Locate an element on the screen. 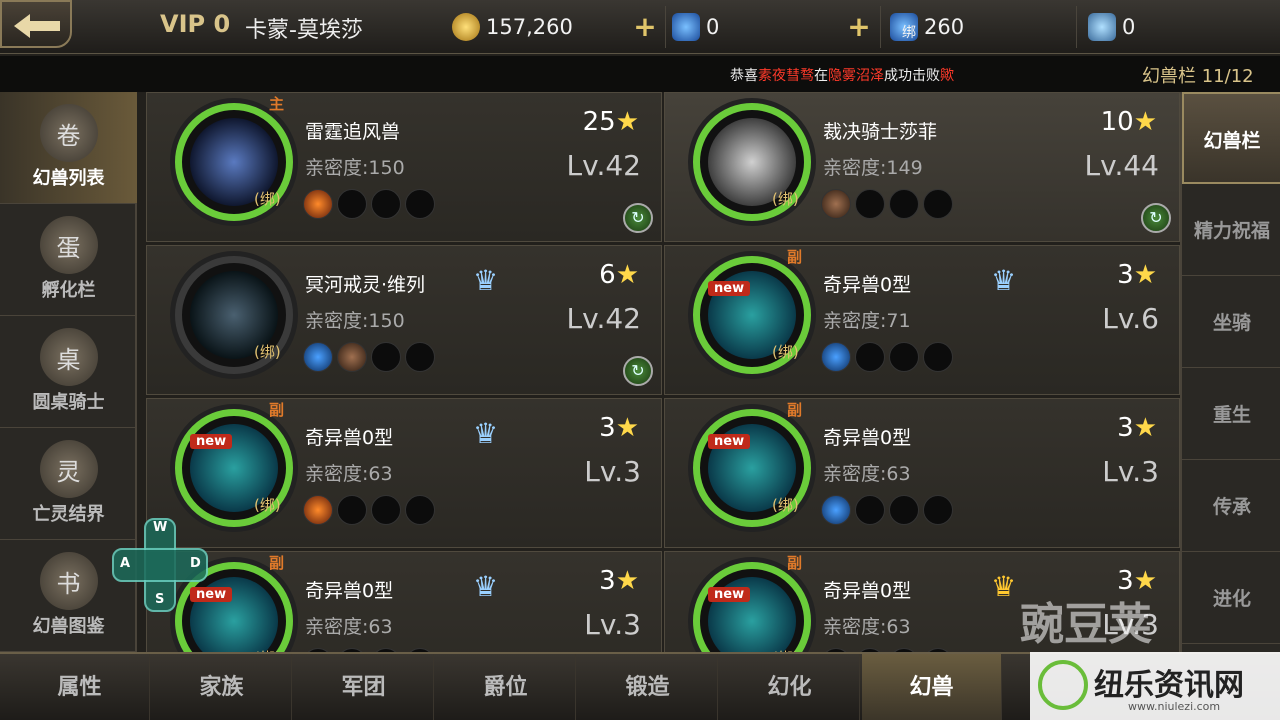  right-nav-item-5: 进化 is located at coordinates (1231, 598).